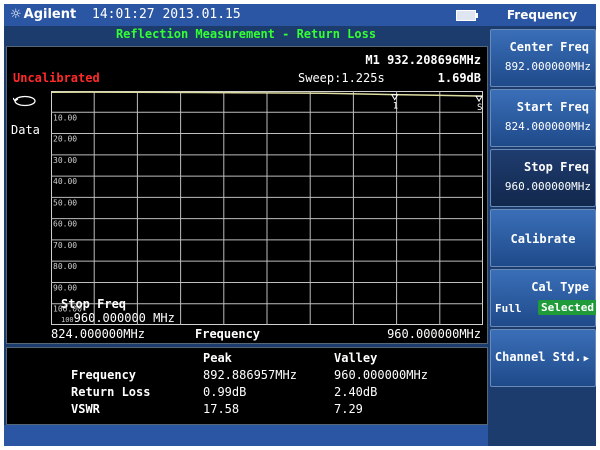 Image resolution: width=600 pixels, height=450 pixels. What do you see at coordinates (423, 60) in the screenshot?
I see `marker-readout: M1 932.208696MHz` at bounding box center [423, 60].